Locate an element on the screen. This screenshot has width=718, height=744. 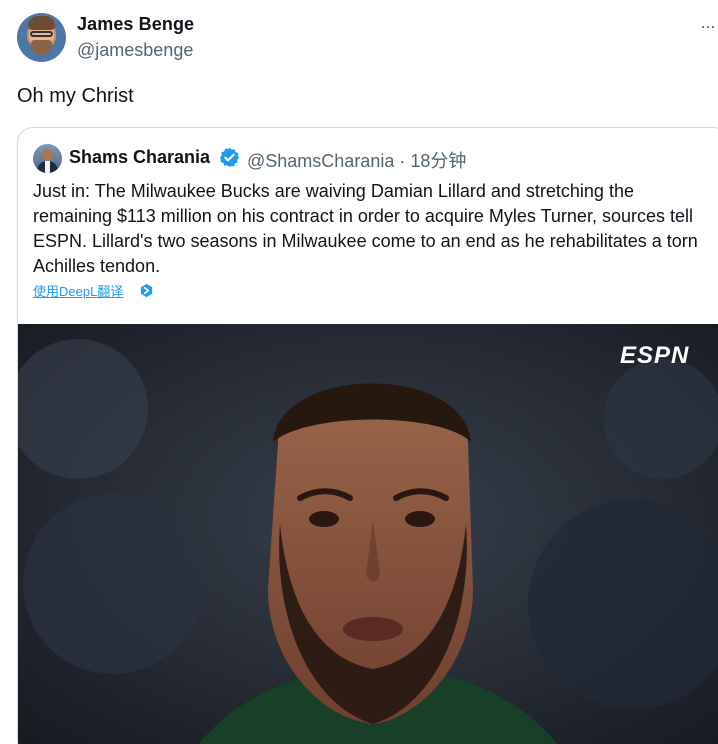
avatar-head is located at coordinates (47, 155).